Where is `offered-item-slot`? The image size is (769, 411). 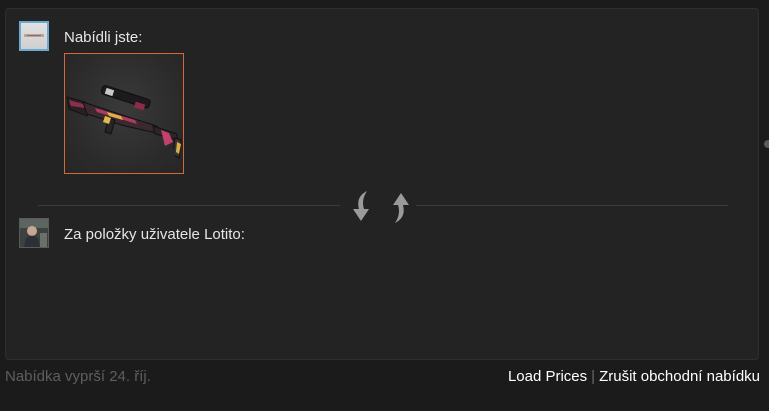
offered-item-slot is located at coordinates (124, 113).